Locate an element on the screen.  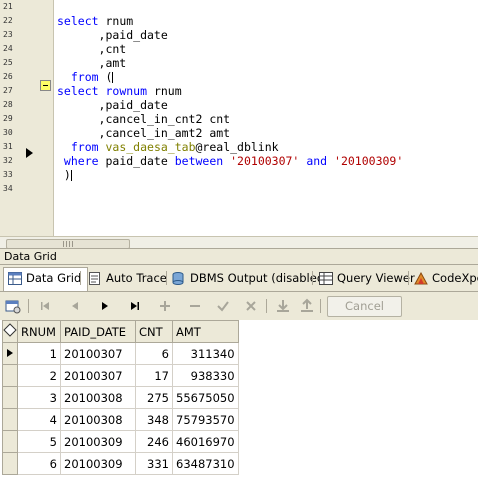
table-row: 1 20100307 6 311340 is located at coordinates (120, 353).